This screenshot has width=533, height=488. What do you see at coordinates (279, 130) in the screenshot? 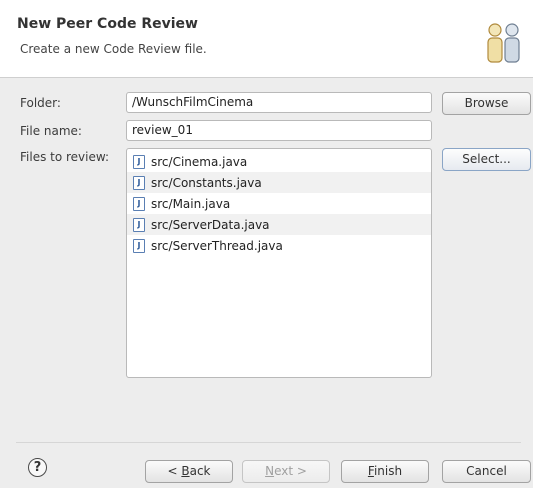
I see `filename-field: review_01` at bounding box center [279, 130].